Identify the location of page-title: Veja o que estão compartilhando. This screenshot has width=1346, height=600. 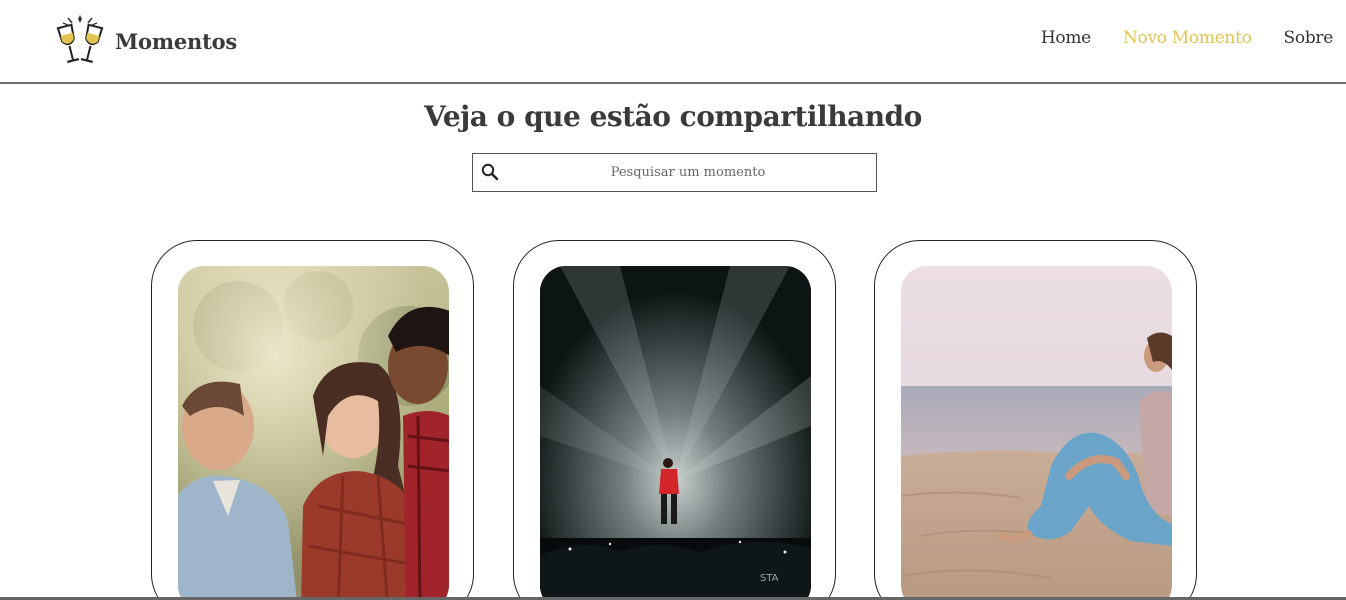
(673, 116).